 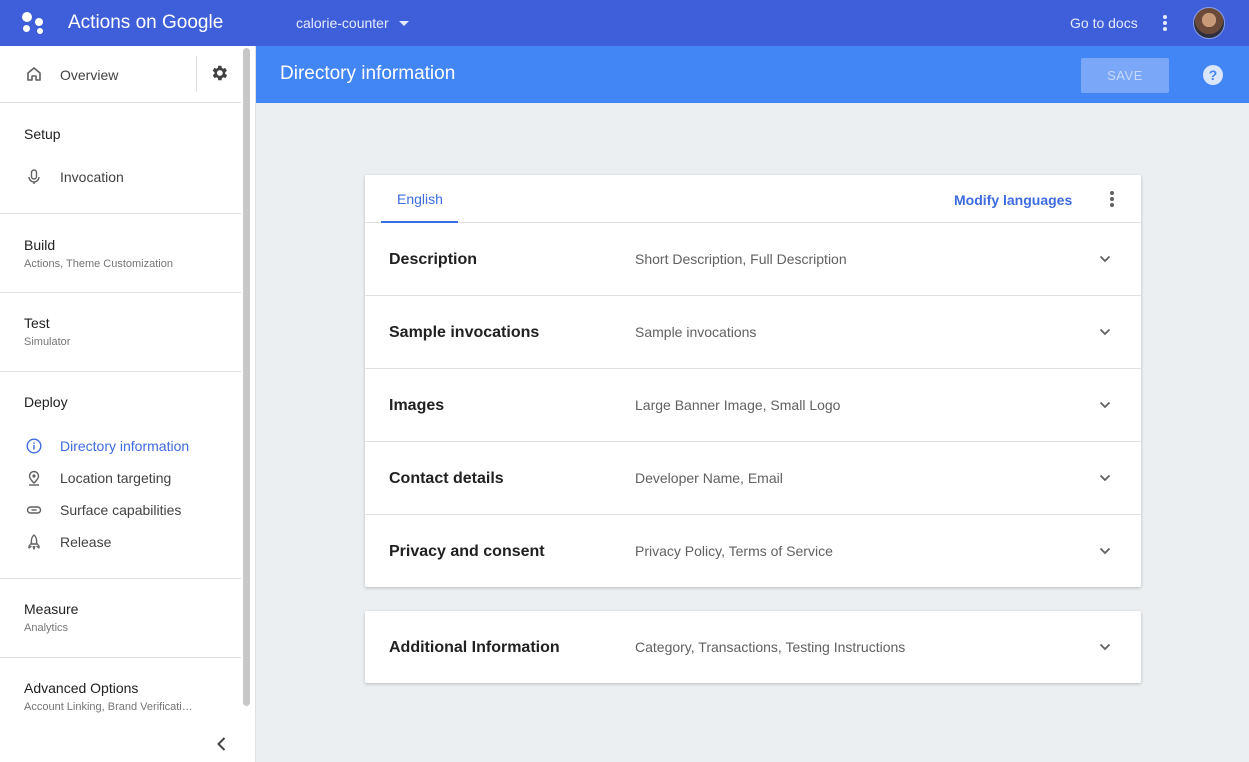 What do you see at coordinates (1125, 75) in the screenshot?
I see `save-button: SAVE` at bounding box center [1125, 75].